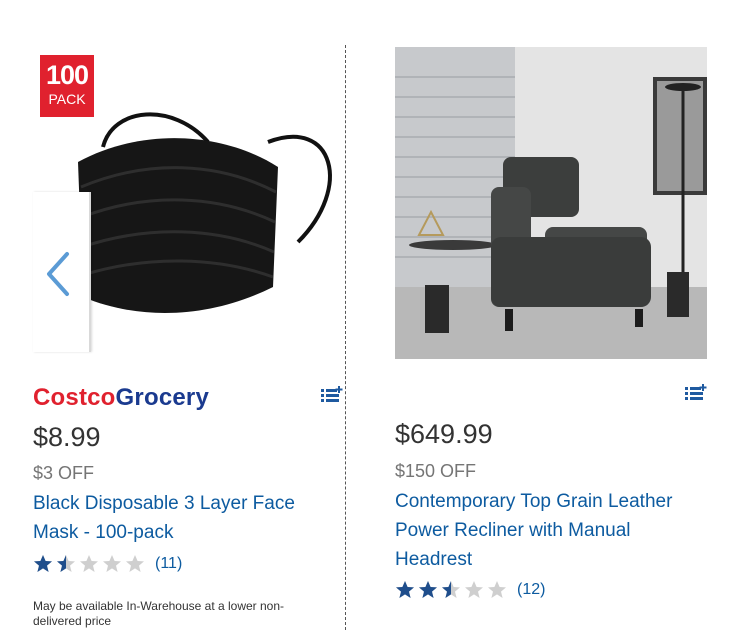  I want to click on review-count: (11), so click(168, 564).